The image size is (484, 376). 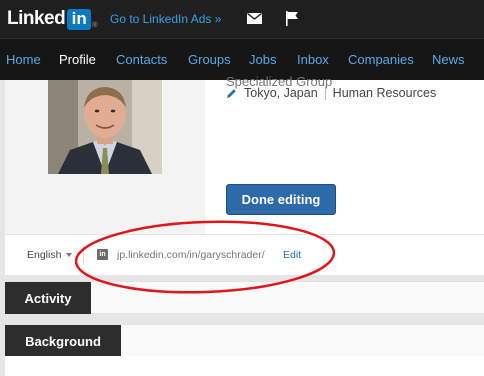 I want to click on nav-home: Home, so click(x=23, y=59).